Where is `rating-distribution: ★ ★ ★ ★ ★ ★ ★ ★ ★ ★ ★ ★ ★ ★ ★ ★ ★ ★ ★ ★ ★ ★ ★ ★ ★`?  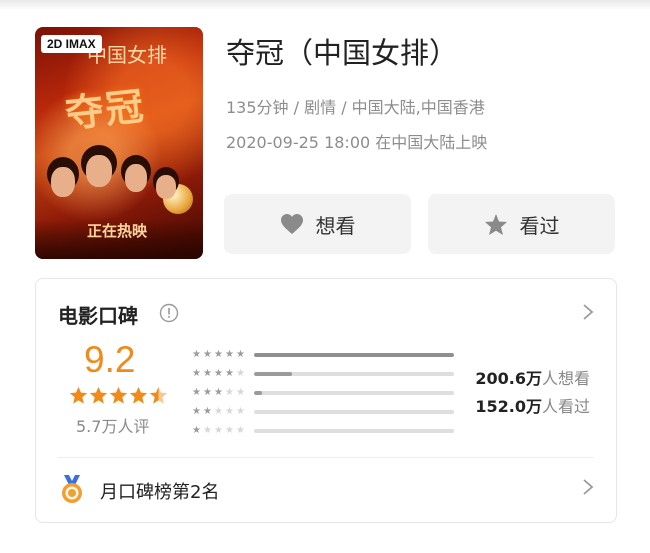 rating-distribution: ★ ★ ★ ★ ★ ★ ★ ★ ★ ★ ★ ★ ★ ★ ★ ★ ★ ★ ★ ★ ★ ★ ★ ★ ★ is located at coordinates (320, 392).